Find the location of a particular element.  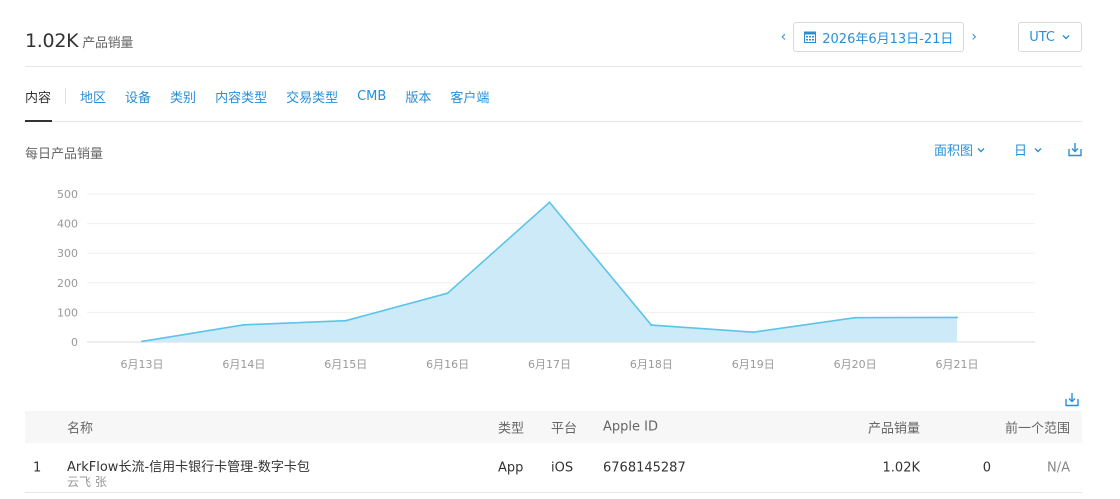

tabs-divider is located at coordinates (553, 121).